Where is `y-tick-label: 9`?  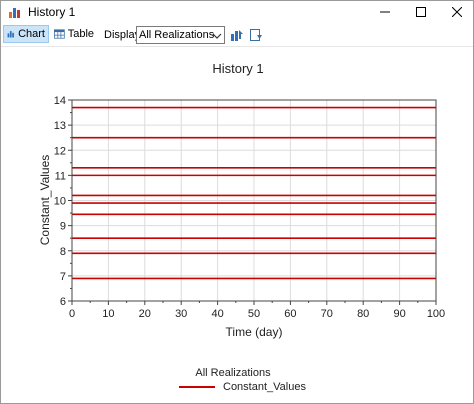 y-tick-label: 9 is located at coordinates (63, 227).